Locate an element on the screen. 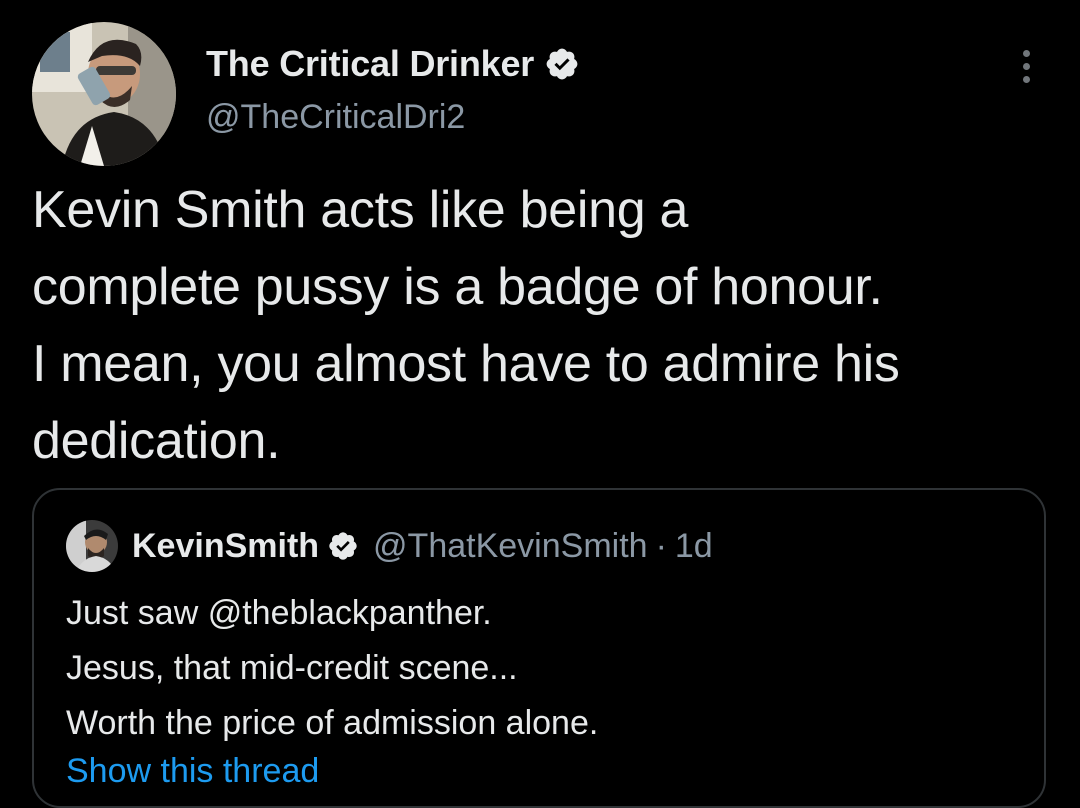 The image size is (1080, 808). quoted-author-display-name: KevinSmith is located at coordinates (225, 546).